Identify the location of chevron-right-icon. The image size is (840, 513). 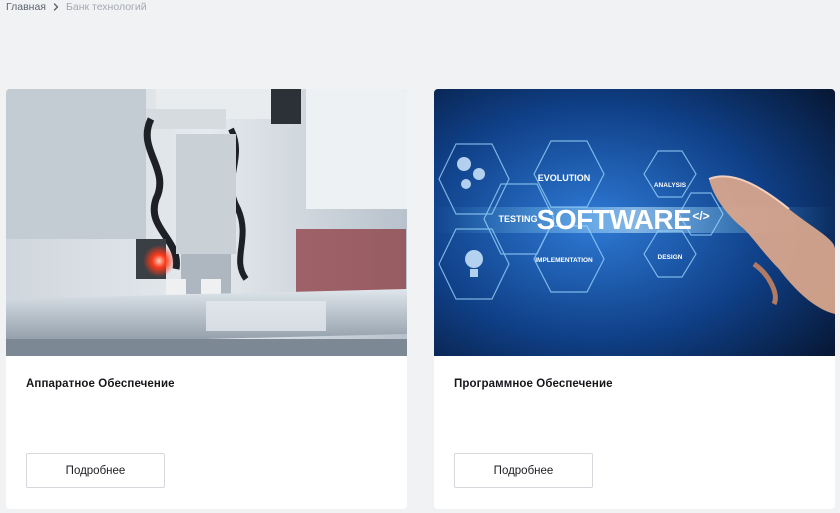
(56, 7).